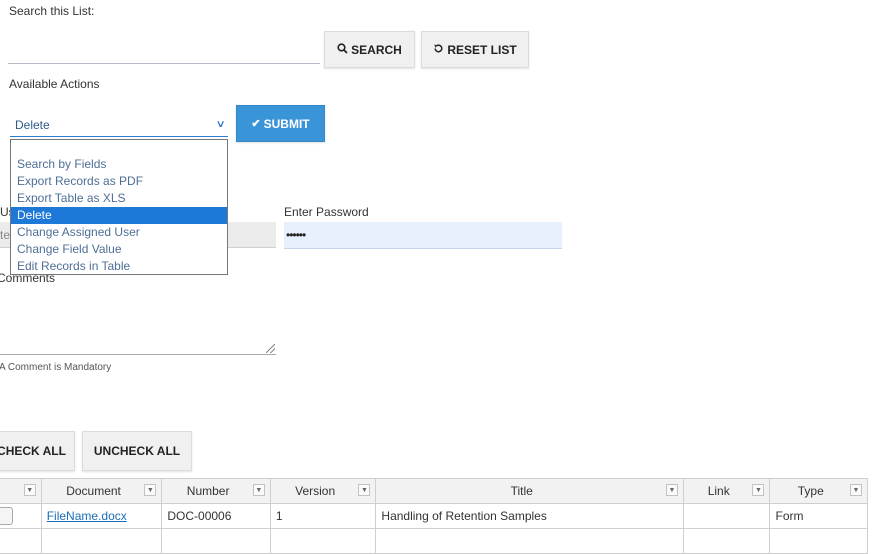  Describe the element at coordinates (119, 198) in the screenshot. I see `dropdown-option: Export Table as XLS` at that location.